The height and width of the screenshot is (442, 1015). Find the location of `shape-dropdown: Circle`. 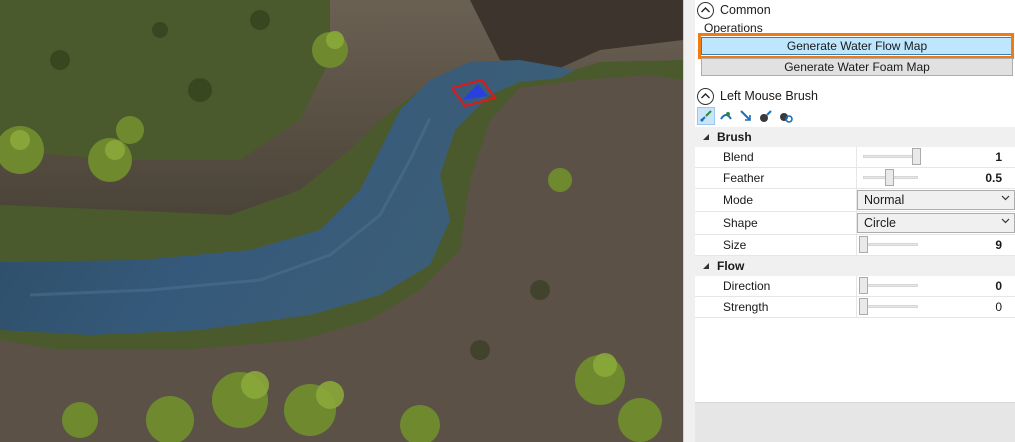

shape-dropdown: Circle is located at coordinates (936, 223).